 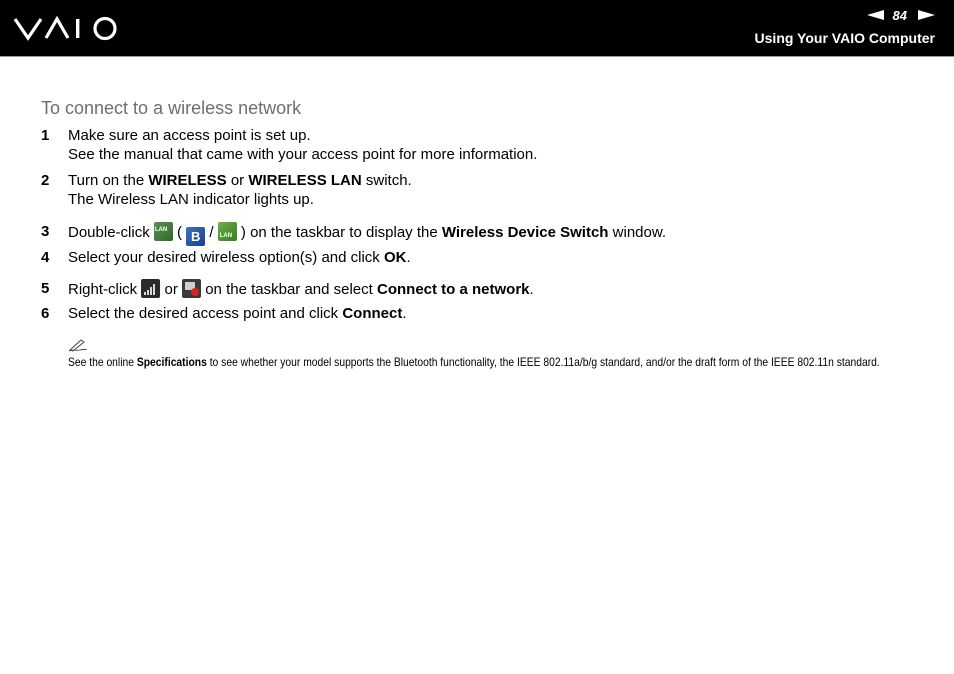 I want to click on next-page-icon, so click(x=926, y=15).